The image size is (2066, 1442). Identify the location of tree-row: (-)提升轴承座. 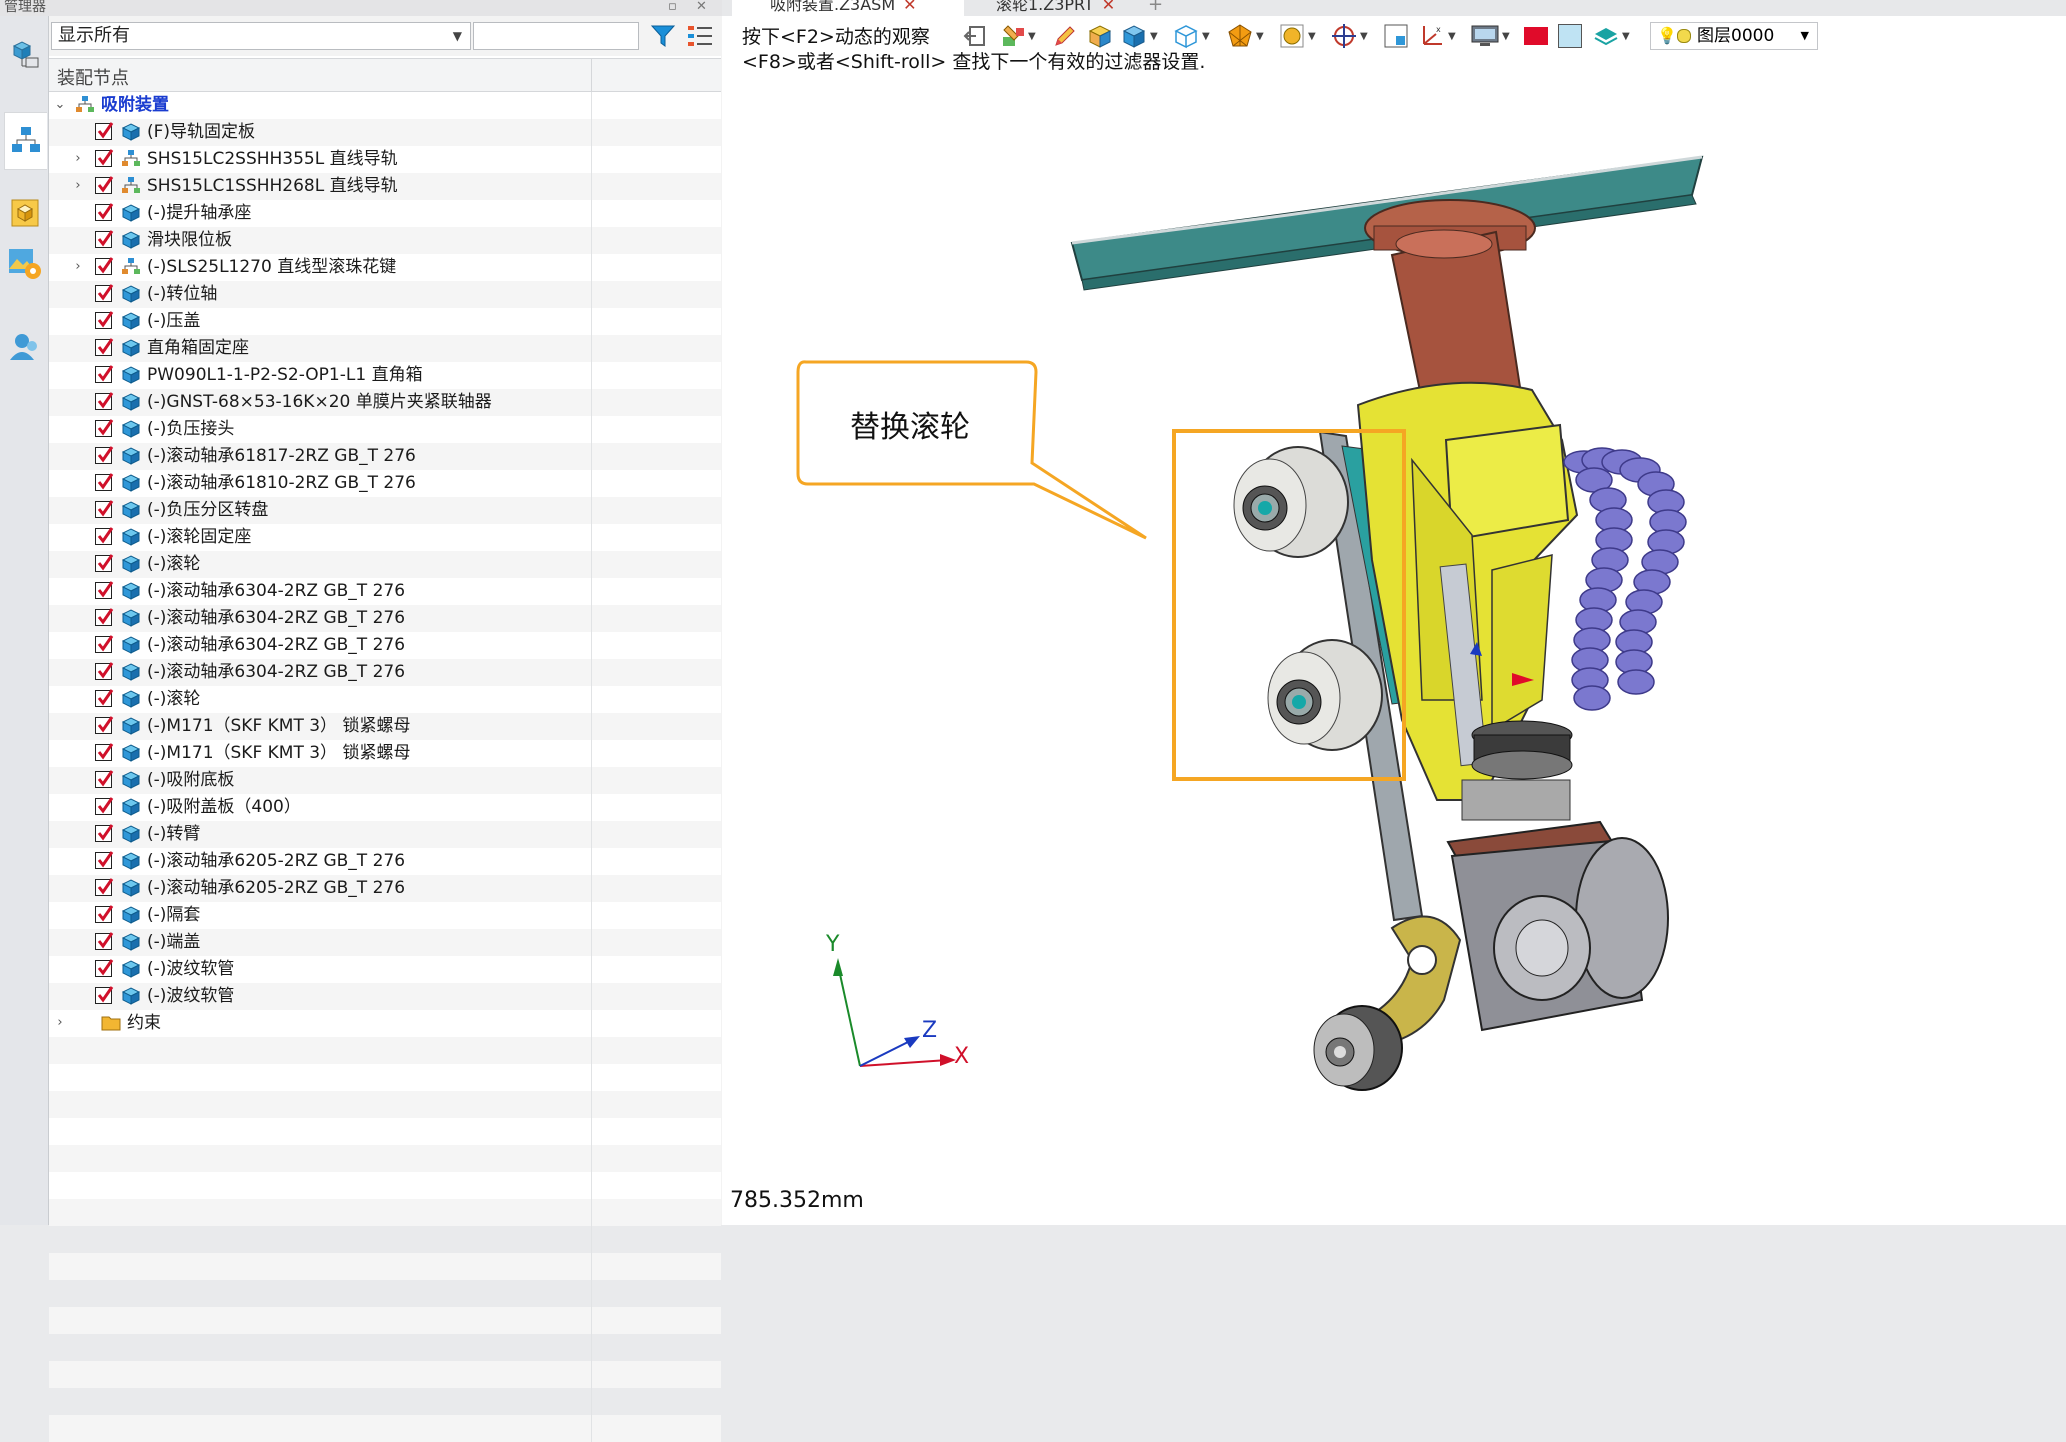
(385, 213).